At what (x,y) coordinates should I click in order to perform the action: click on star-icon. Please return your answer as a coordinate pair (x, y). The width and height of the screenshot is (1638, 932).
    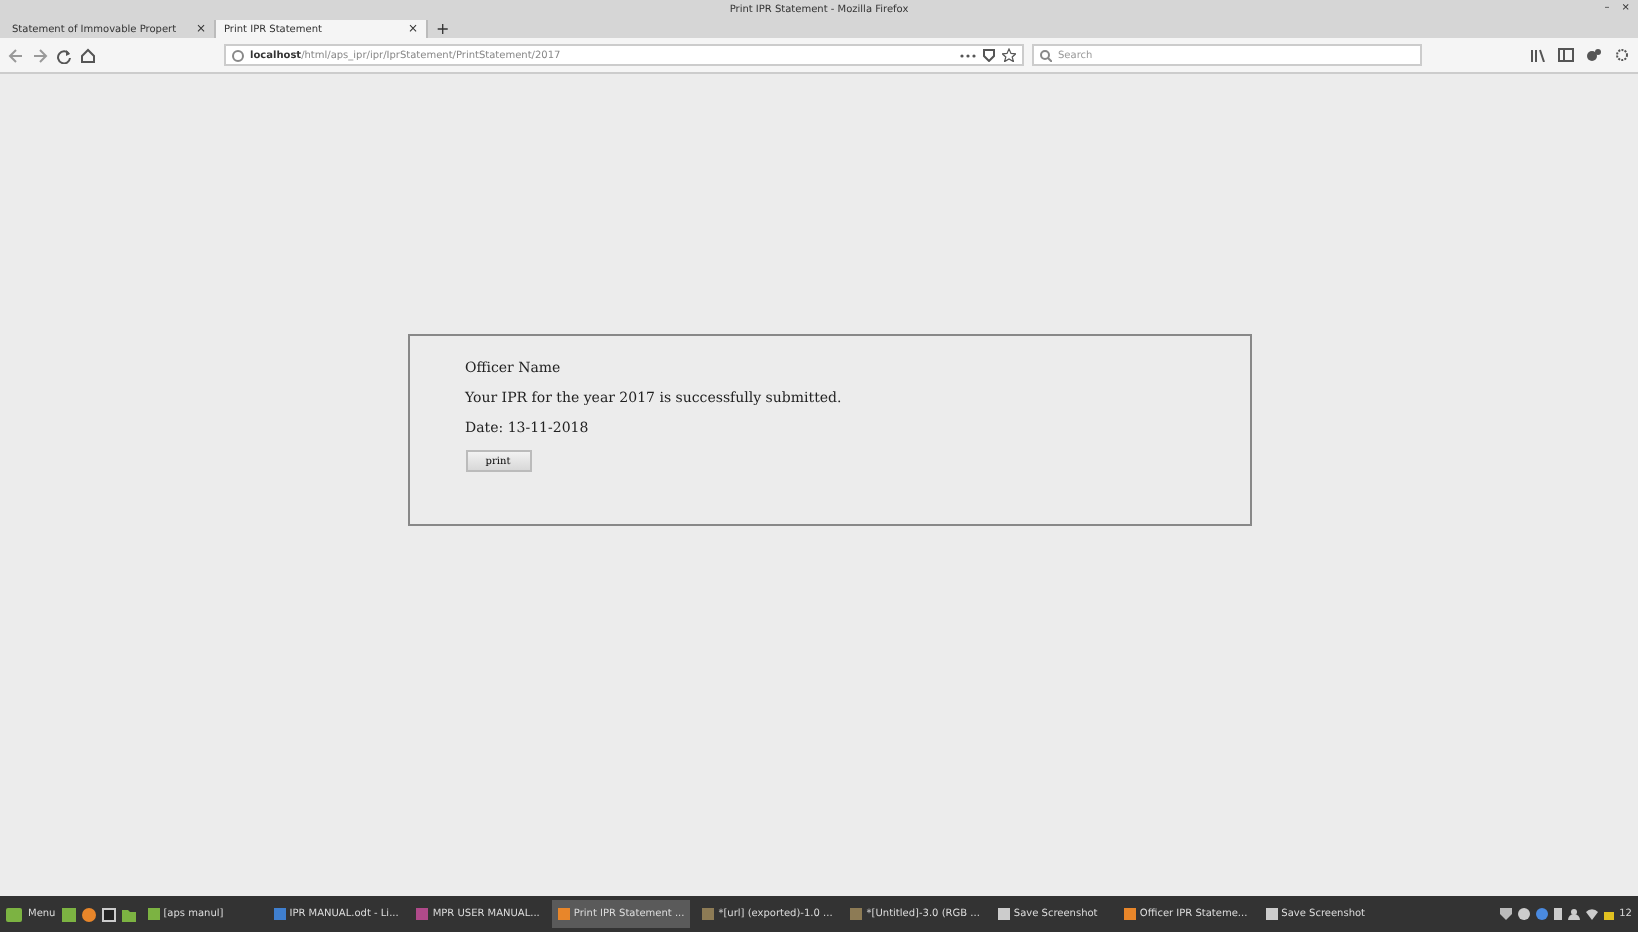
    Looking at the image, I should click on (1009, 55).